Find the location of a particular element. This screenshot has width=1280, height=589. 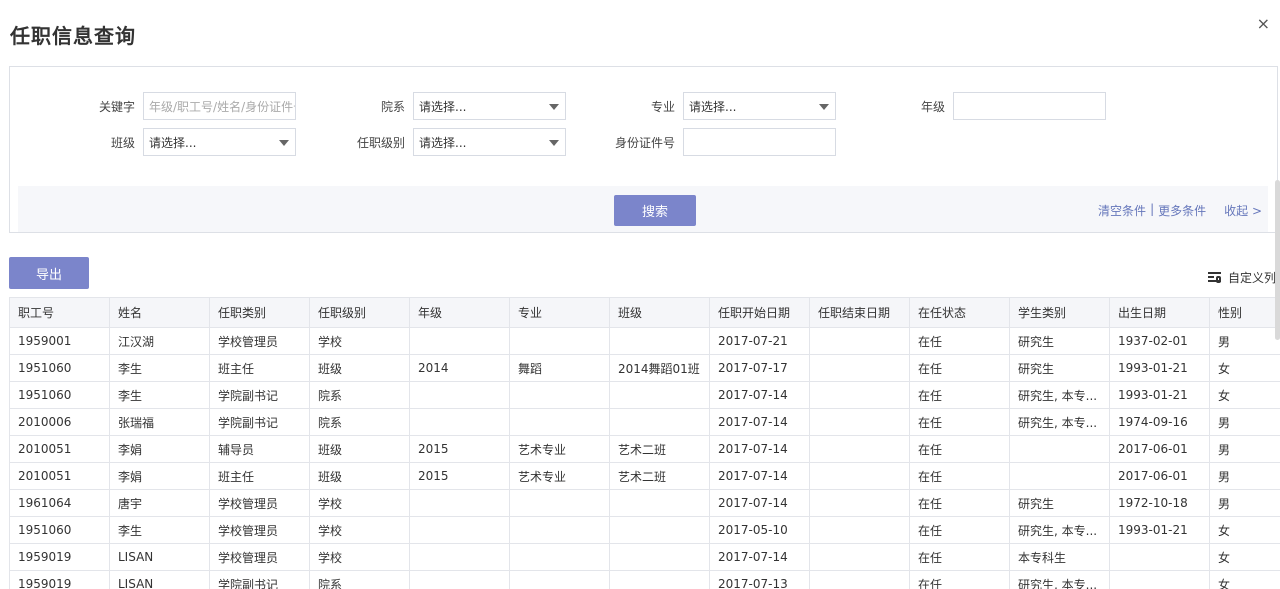

collapse-link: 收起 > is located at coordinates (1243, 210).